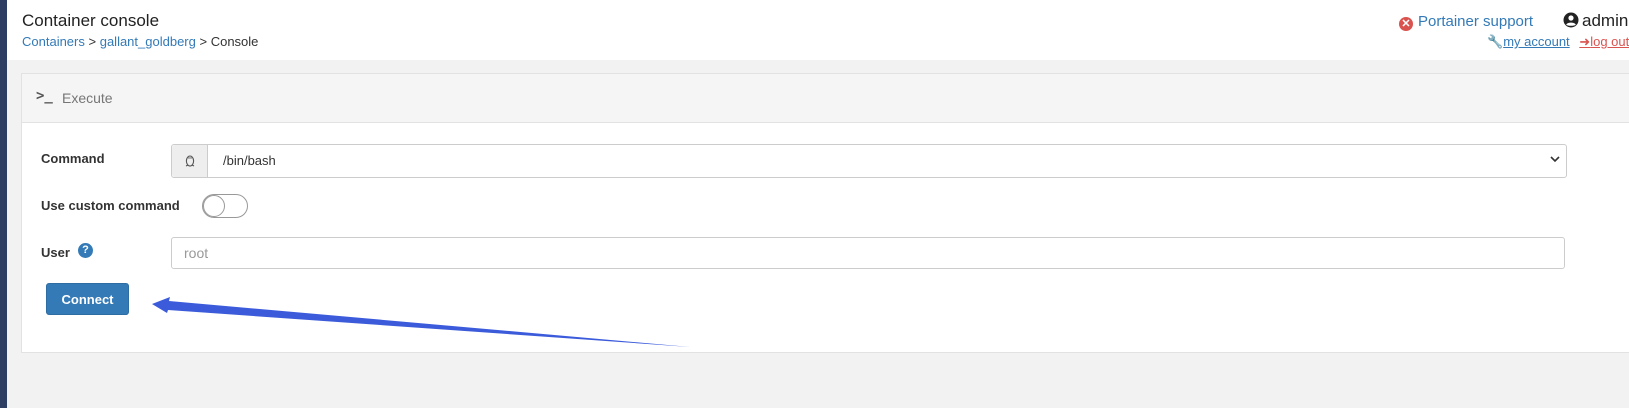 The image size is (1629, 408). I want to click on command-value: /bin/bash, so click(249, 160).